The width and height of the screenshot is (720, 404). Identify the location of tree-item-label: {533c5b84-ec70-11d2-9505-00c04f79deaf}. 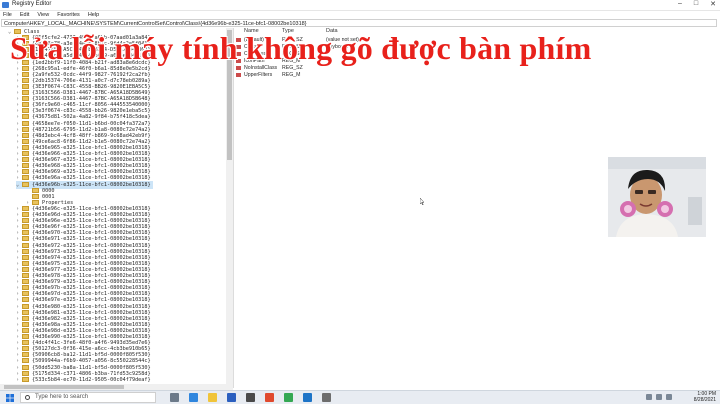
(91, 379).